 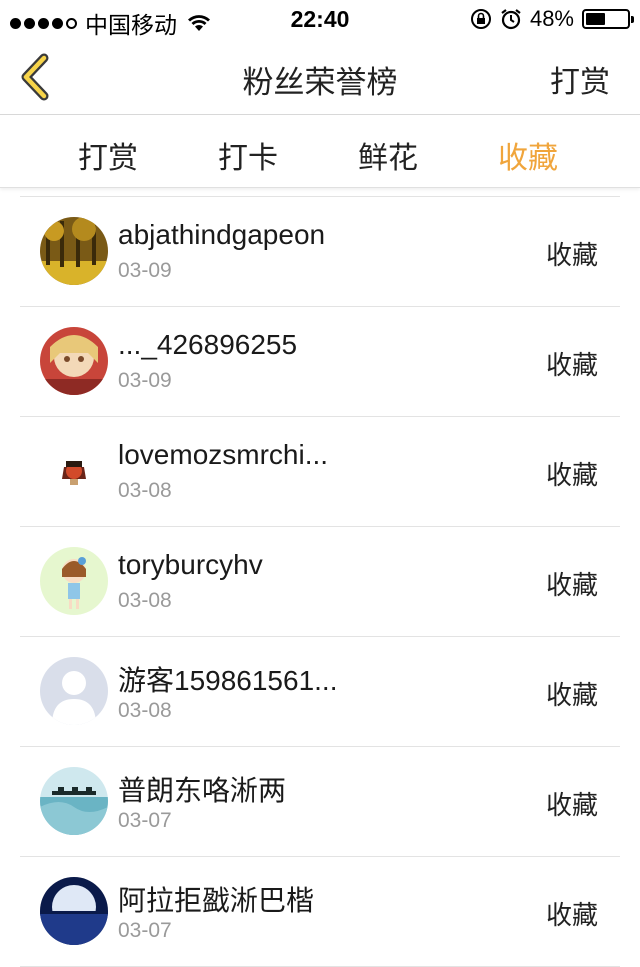 I want to click on list-item: toryburcyhv 03-08 收藏, so click(x=320, y=582).